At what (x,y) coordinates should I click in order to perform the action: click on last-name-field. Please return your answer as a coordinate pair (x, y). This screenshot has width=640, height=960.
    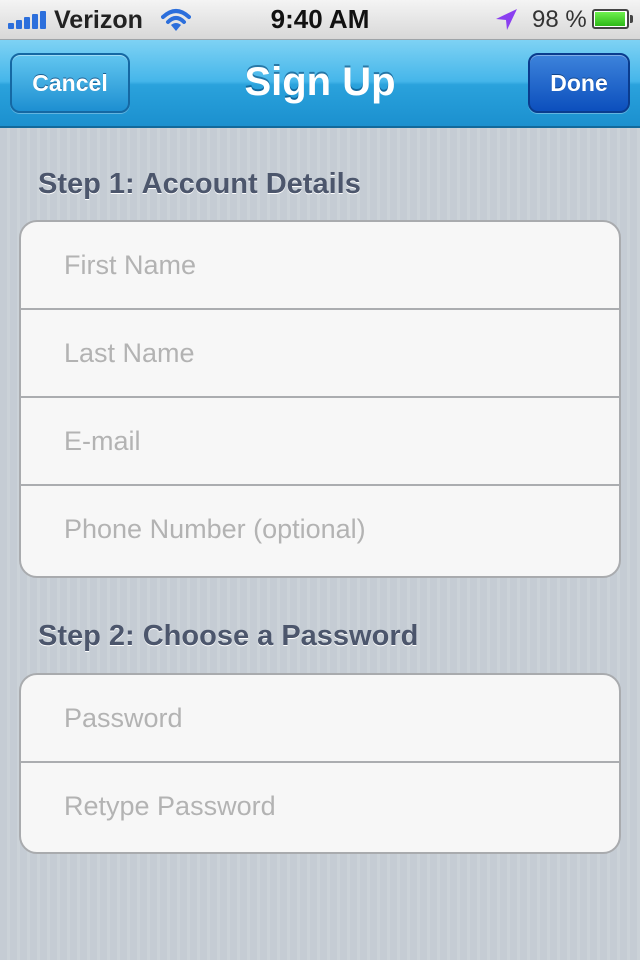
    Looking at the image, I should click on (334, 353).